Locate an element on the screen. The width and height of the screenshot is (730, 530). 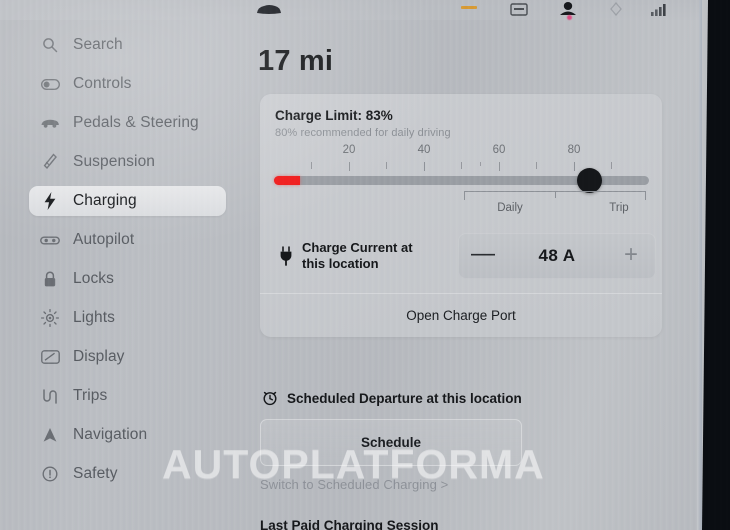
bracket-label-daily: Daily is located at coordinates (510, 208).